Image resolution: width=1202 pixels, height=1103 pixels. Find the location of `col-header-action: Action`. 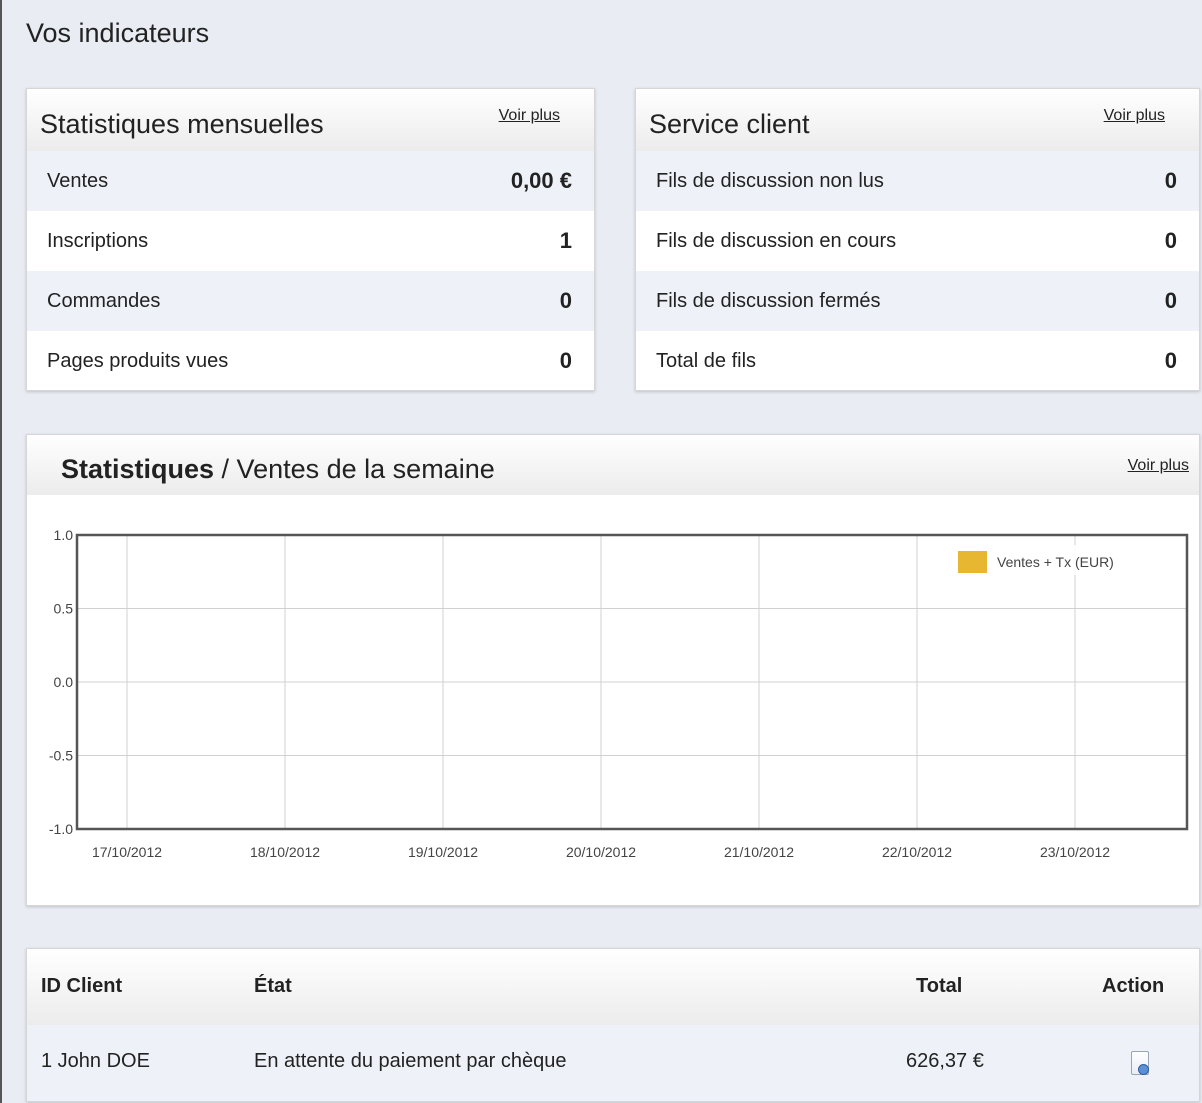

col-header-action: Action is located at coordinates (1133, 986).